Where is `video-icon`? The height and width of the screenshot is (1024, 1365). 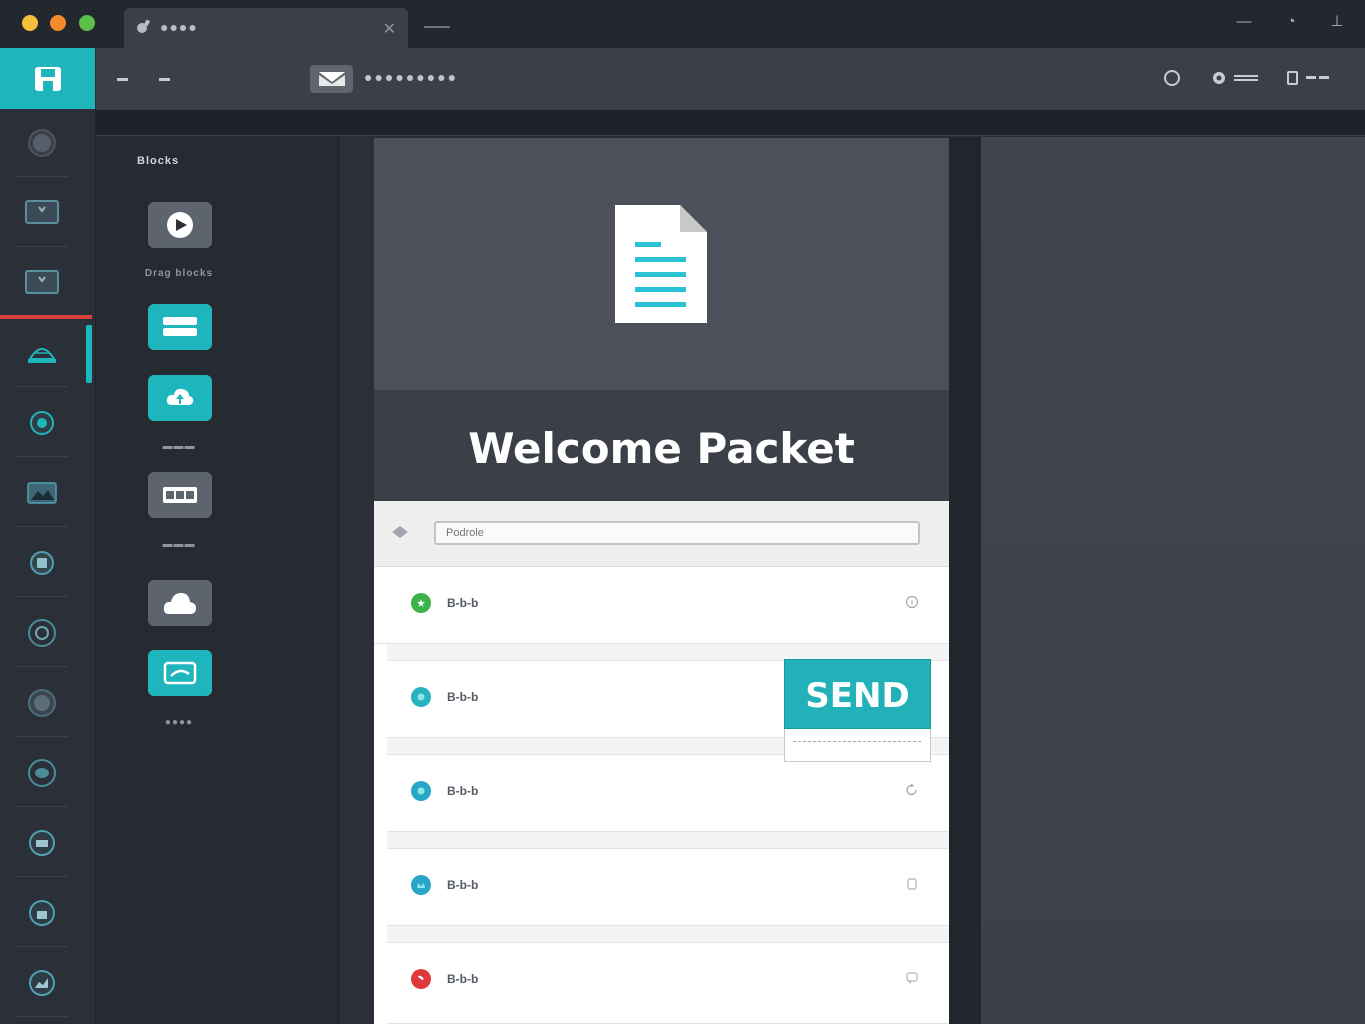 video-icon is located at coordinates (180, 495).